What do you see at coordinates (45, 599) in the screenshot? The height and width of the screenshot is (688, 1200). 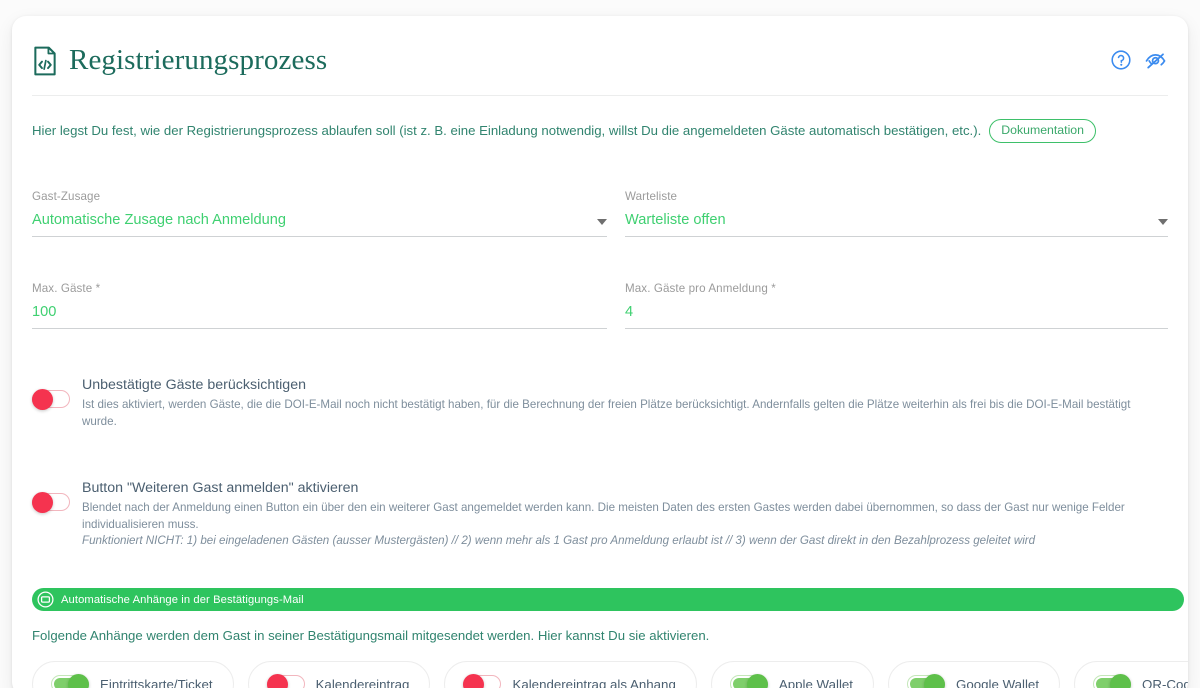 I see `window-circle-icon` at bounding box center [45, 599].